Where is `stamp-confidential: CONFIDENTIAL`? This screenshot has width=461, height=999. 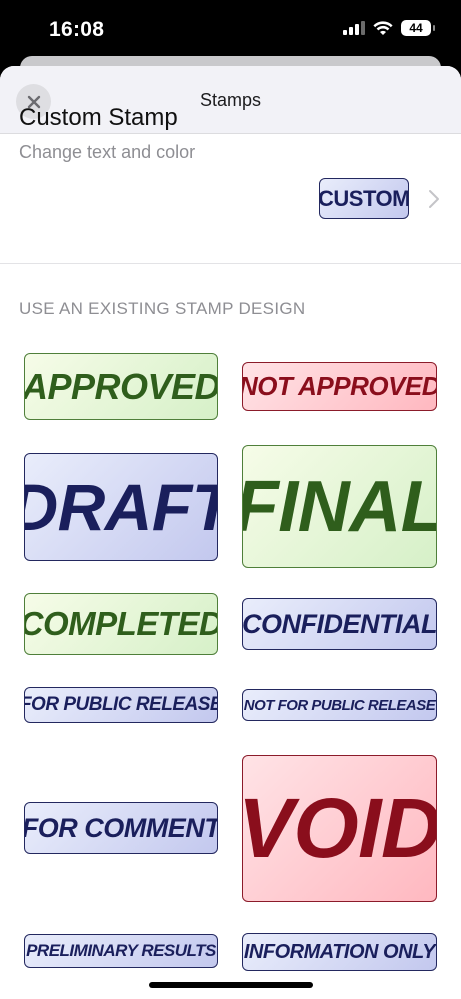
stamp-confidential: CONFIDENTIAL is located at coordinates (339, 624).